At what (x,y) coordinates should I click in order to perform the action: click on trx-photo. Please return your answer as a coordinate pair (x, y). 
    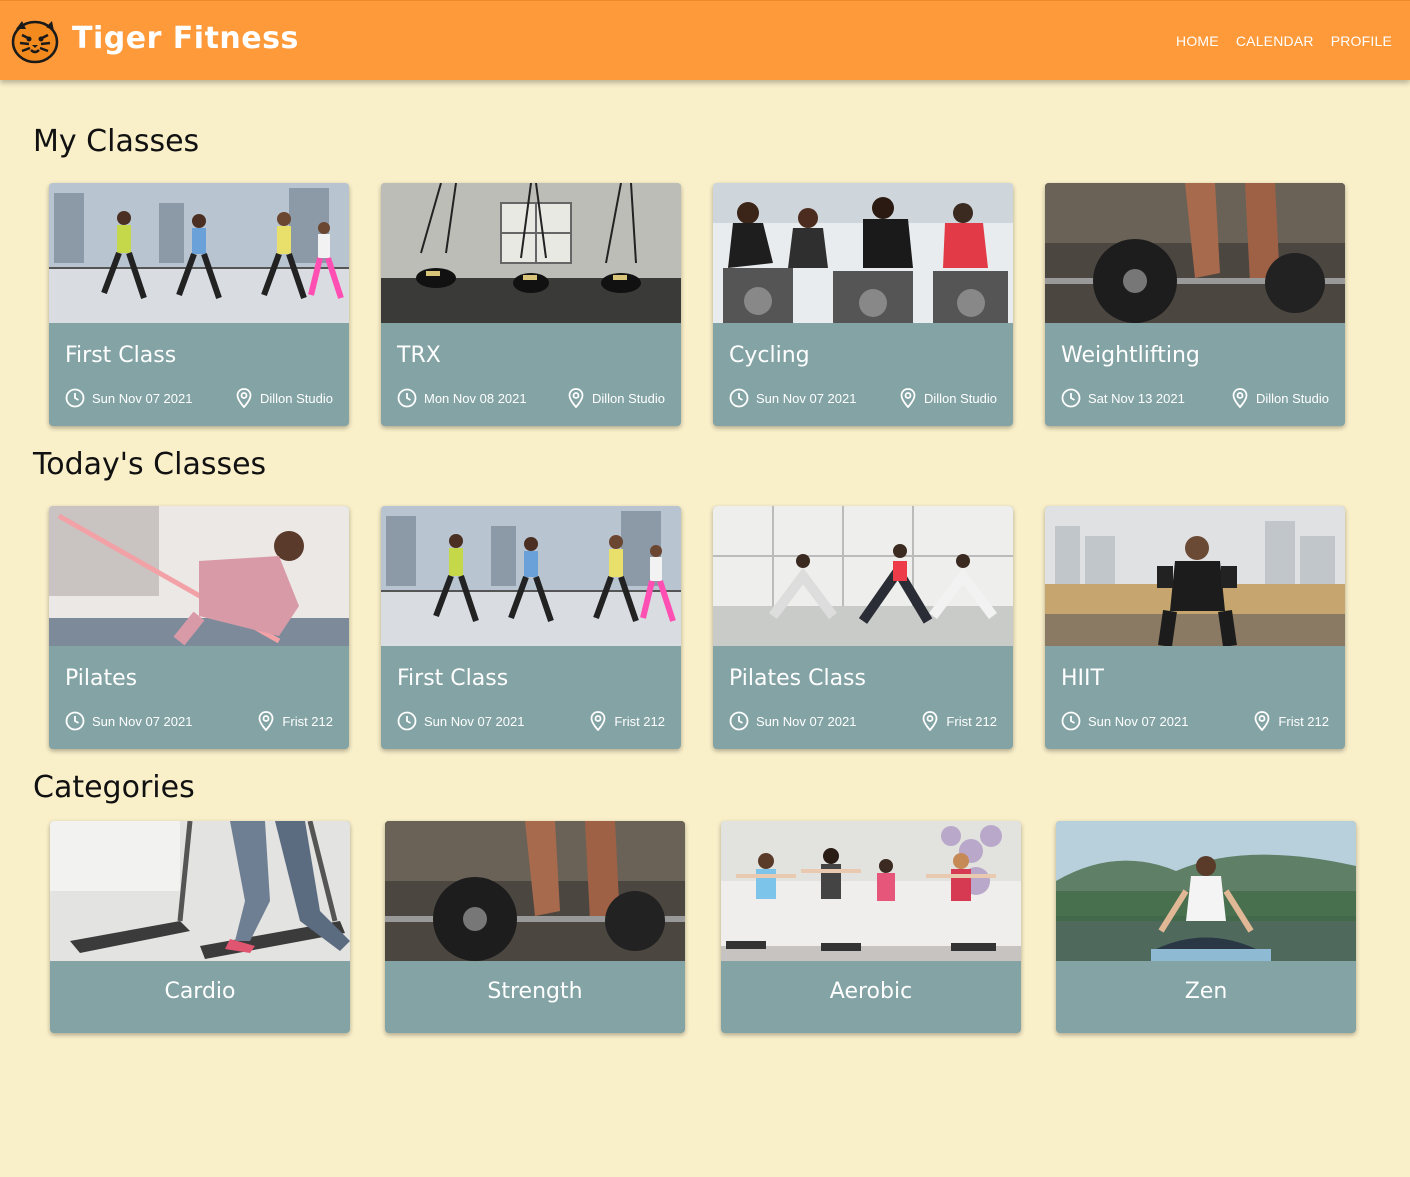
    Looking at the image, I should click on (531, 253).